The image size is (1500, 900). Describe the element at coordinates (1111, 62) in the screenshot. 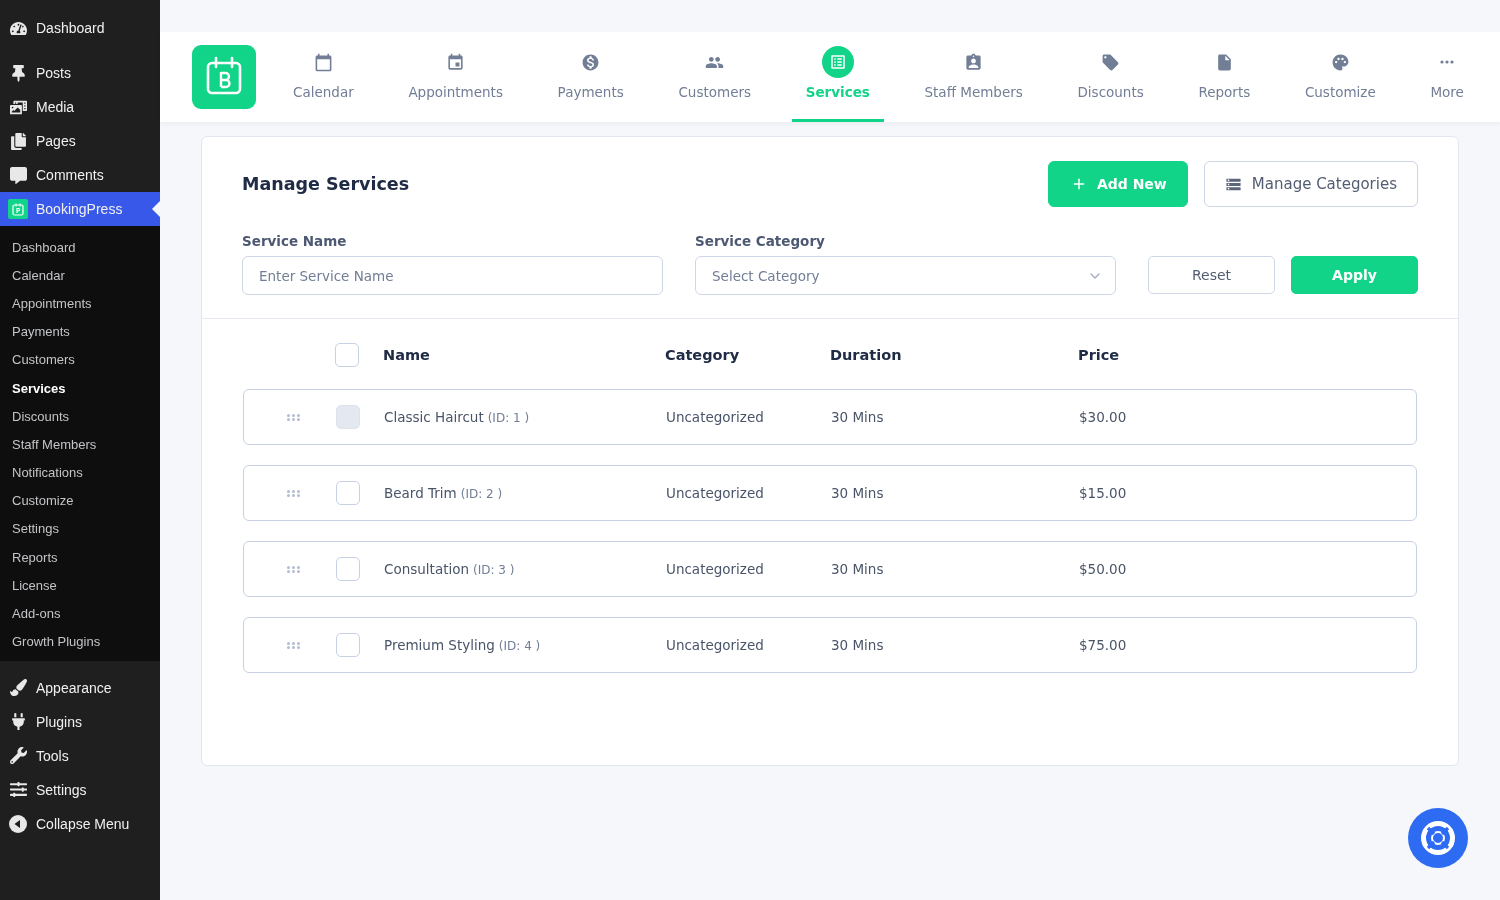

I see `tag-icon` at that location.